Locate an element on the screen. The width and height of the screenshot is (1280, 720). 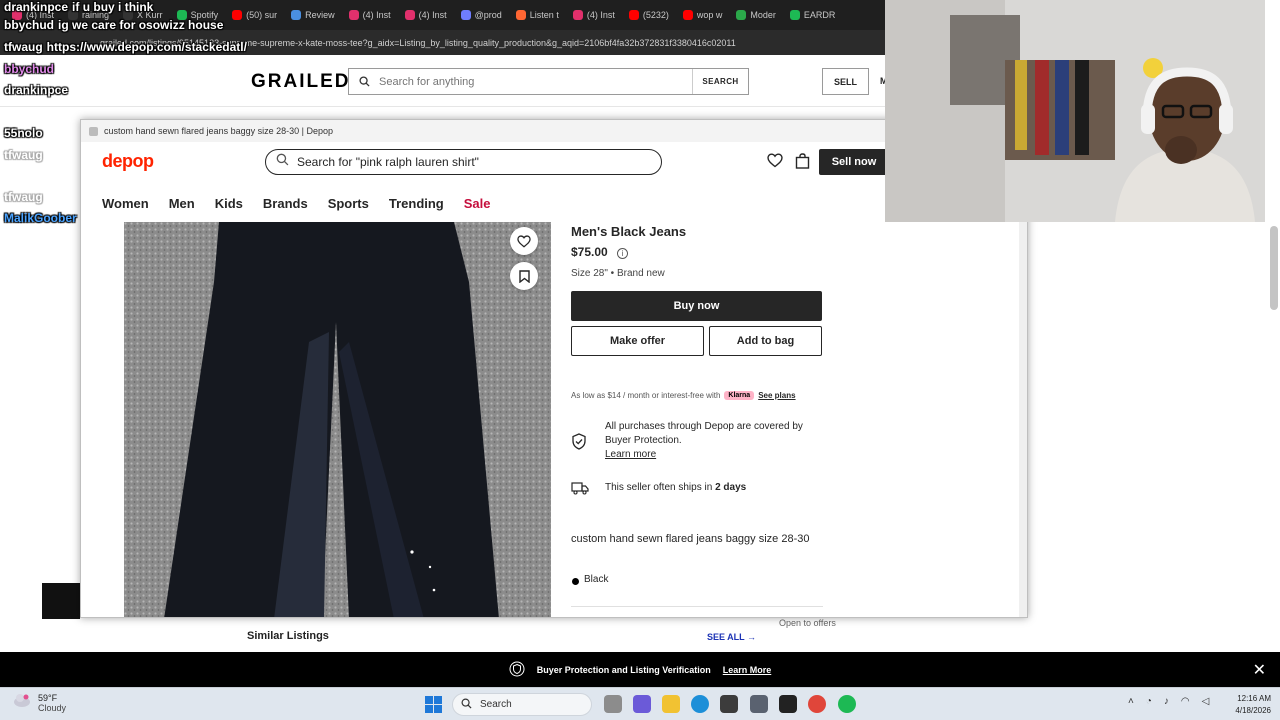
chat-username: MalikGoober is located at coordinates (40, 218).